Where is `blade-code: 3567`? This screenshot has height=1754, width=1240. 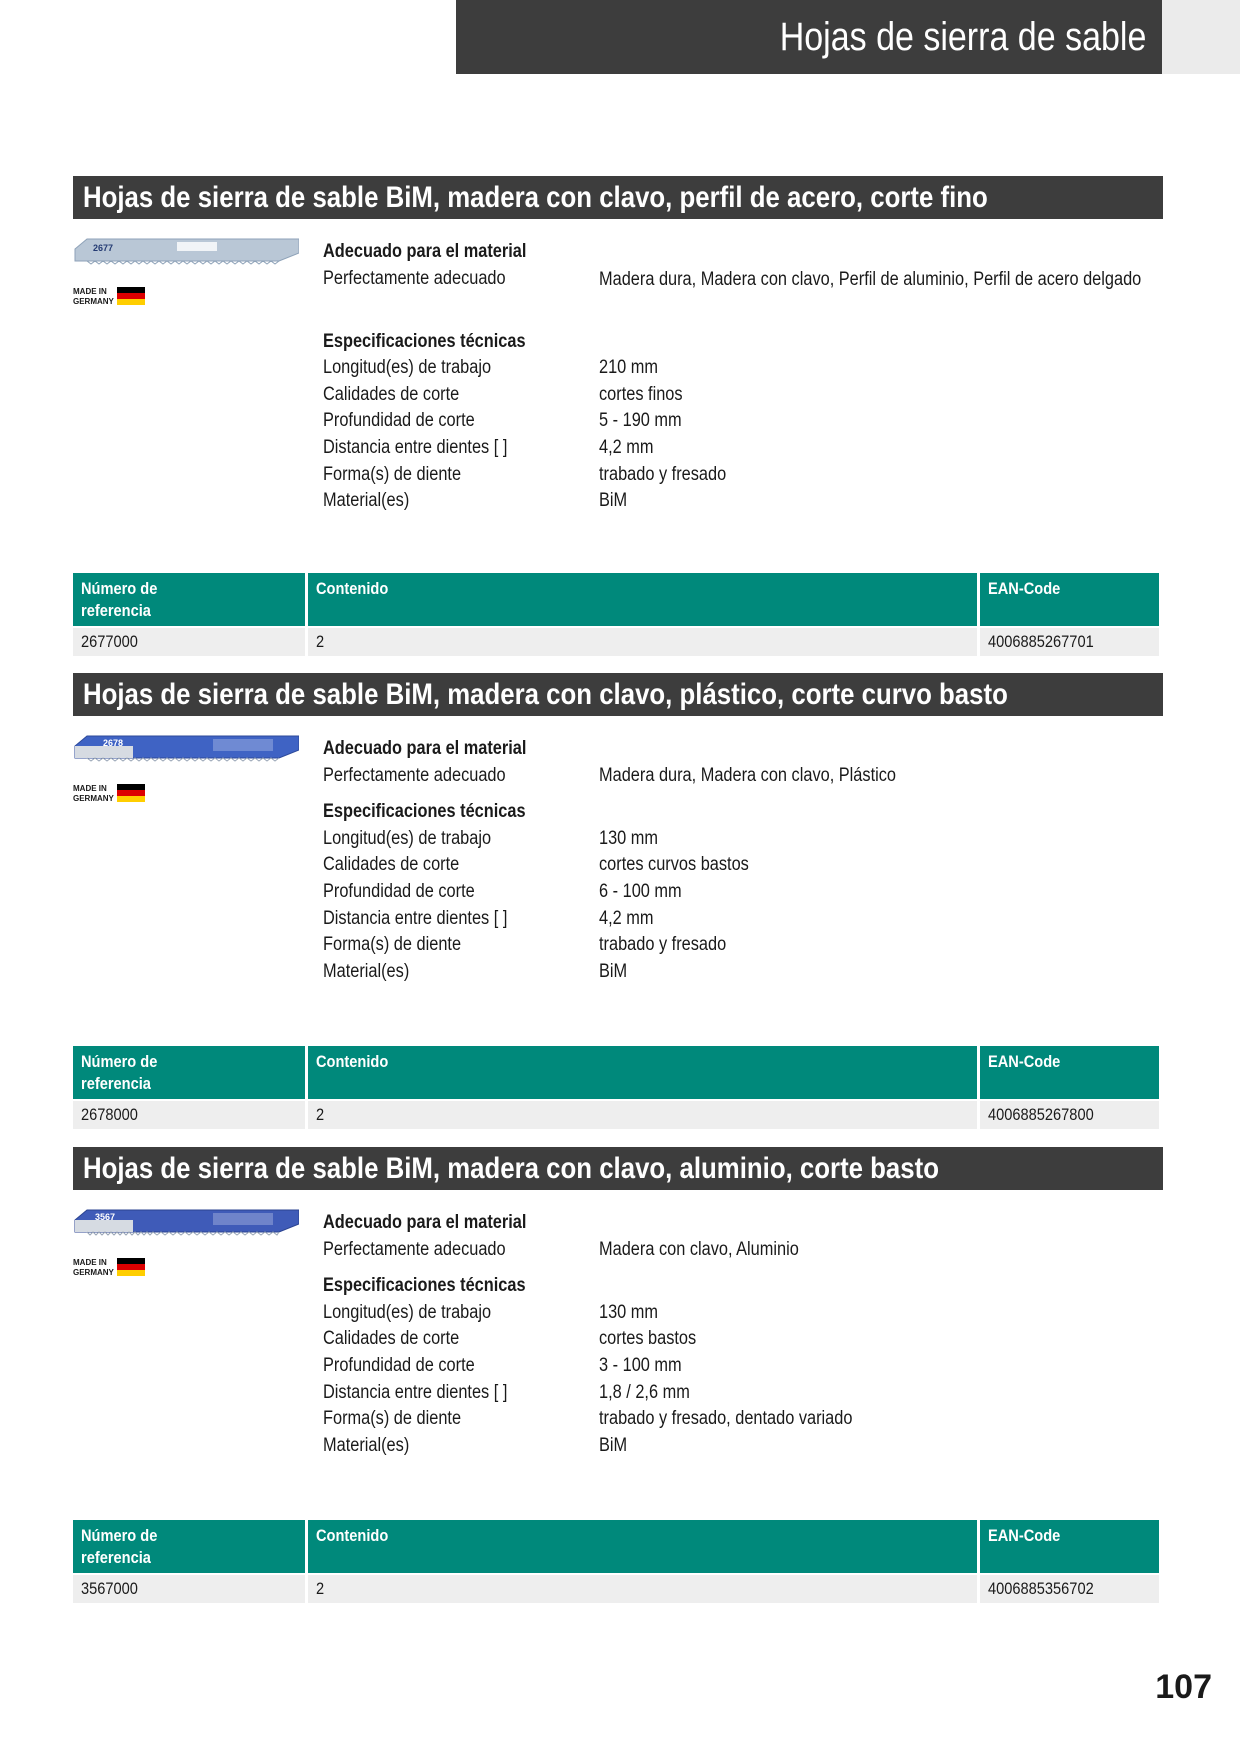
blade-code: 3567 is located at coordinates (105, 1217).